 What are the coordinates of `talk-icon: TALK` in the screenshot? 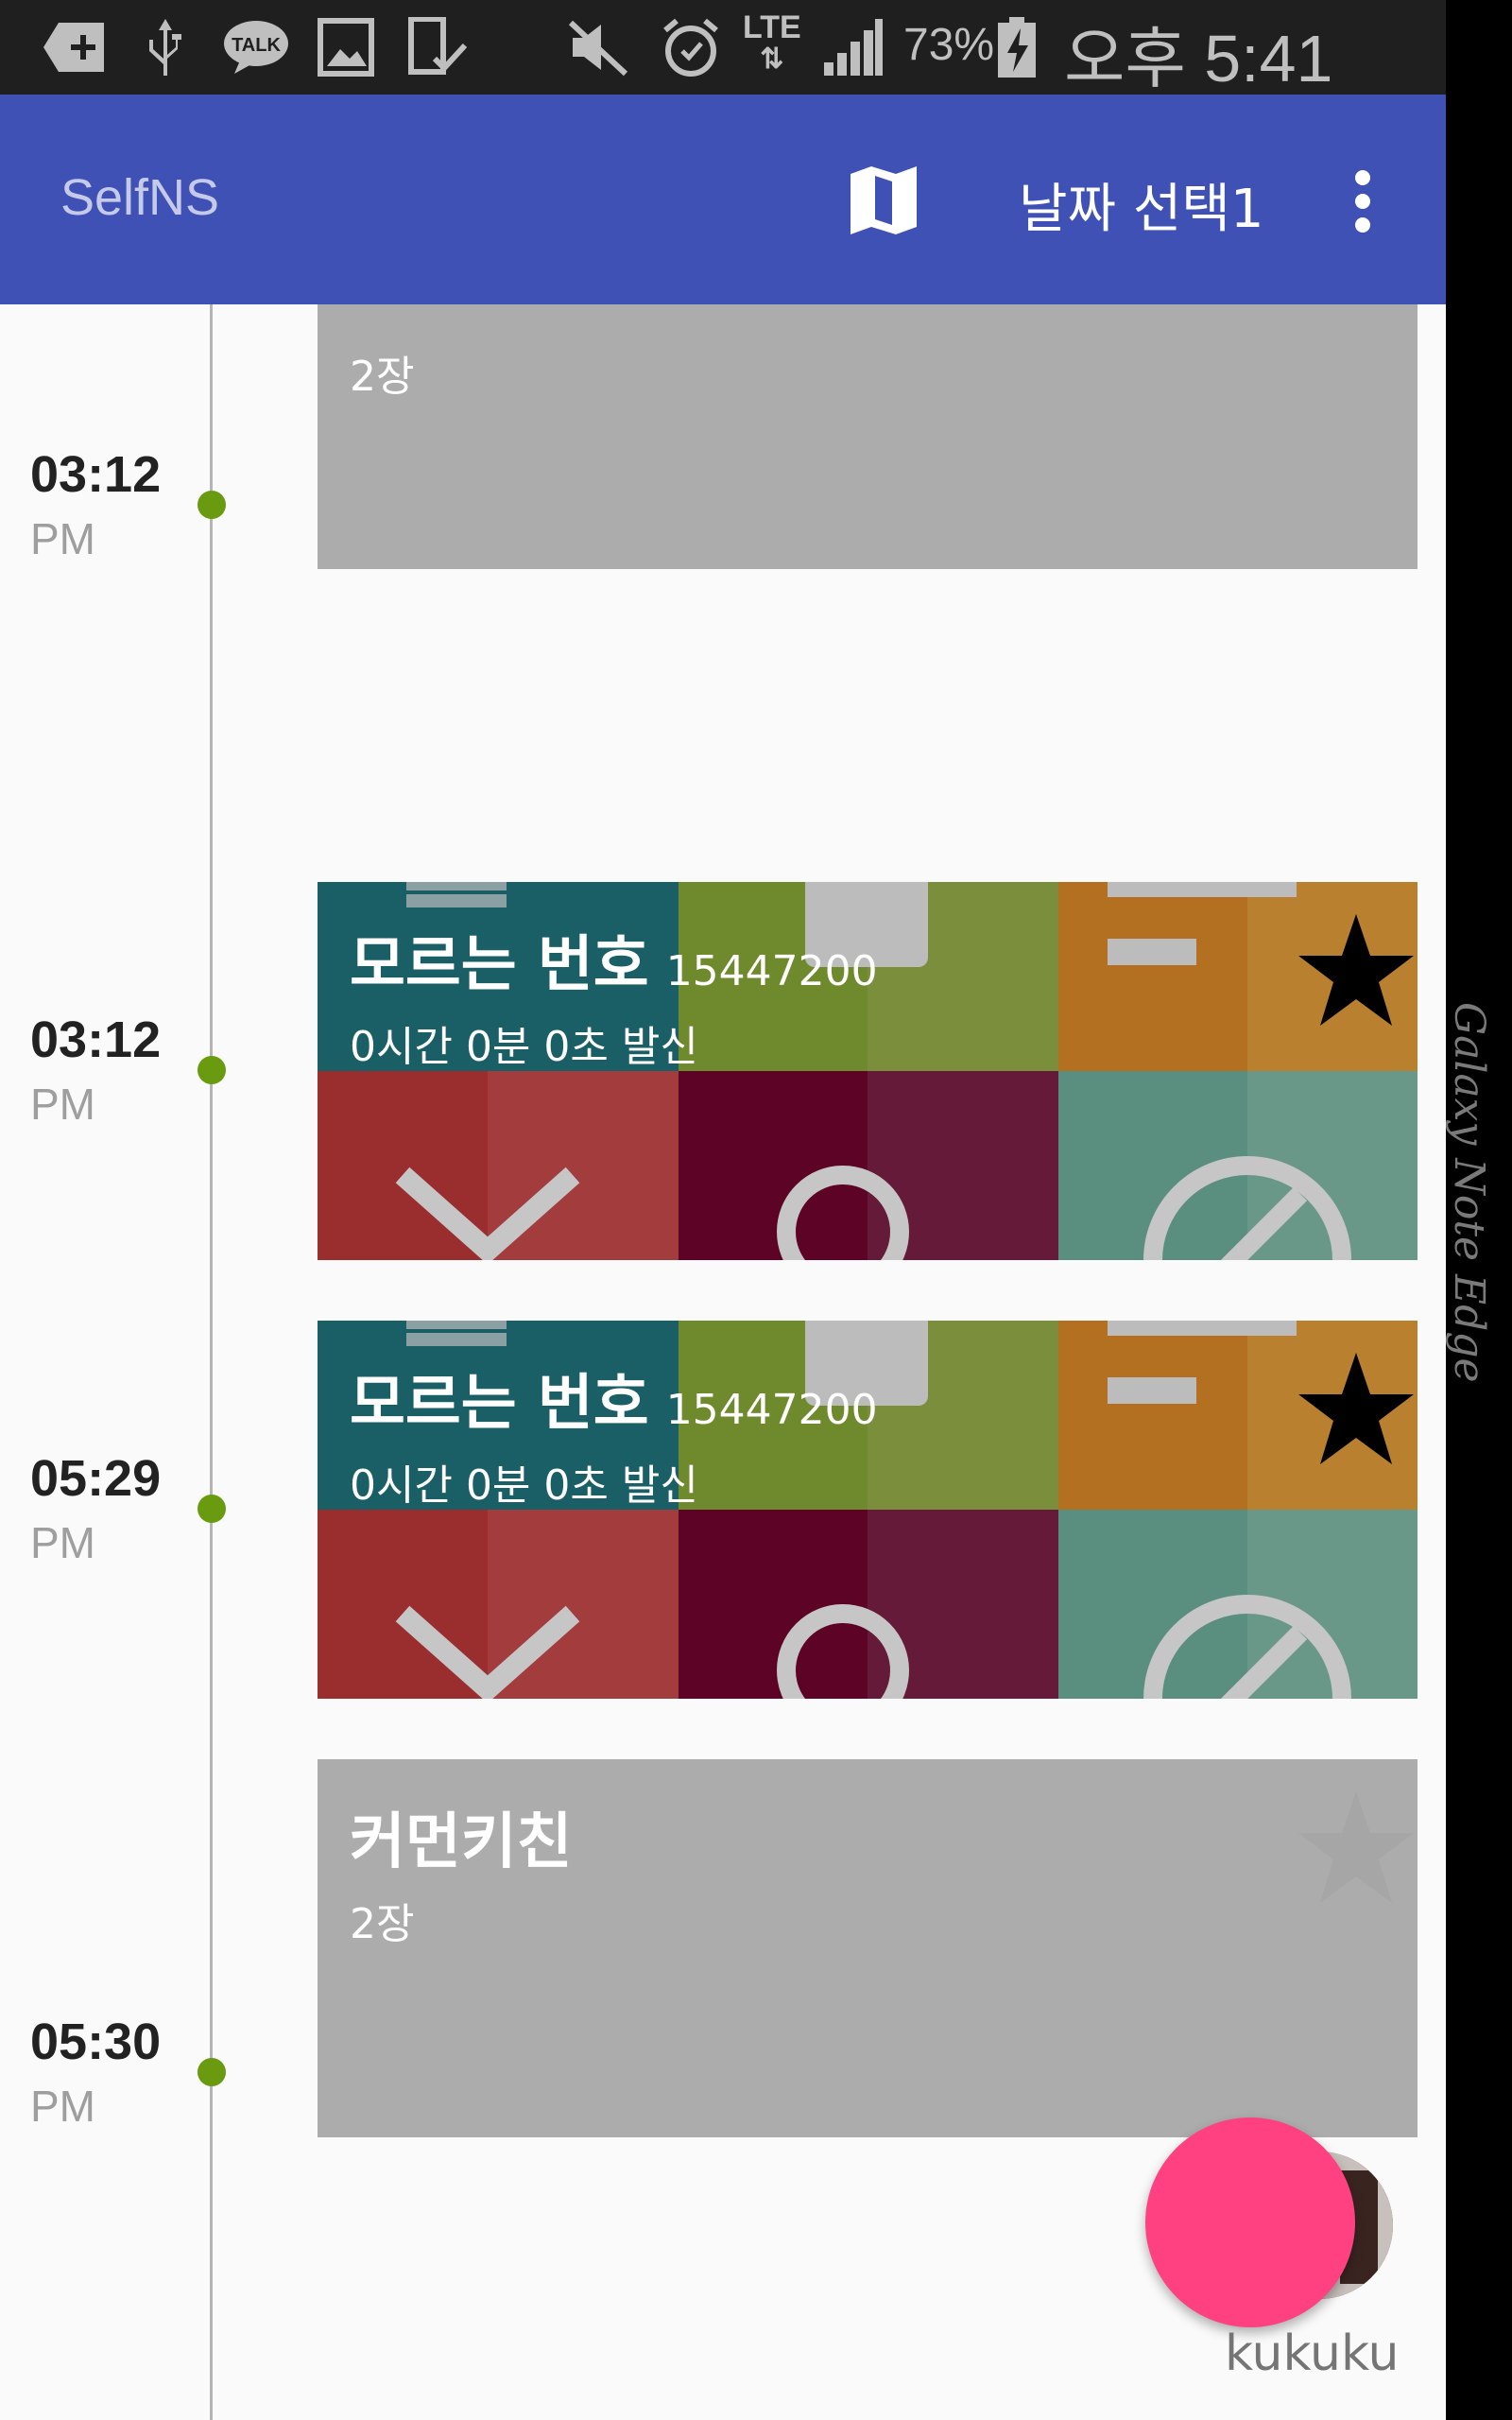 It's located at (256, 47).